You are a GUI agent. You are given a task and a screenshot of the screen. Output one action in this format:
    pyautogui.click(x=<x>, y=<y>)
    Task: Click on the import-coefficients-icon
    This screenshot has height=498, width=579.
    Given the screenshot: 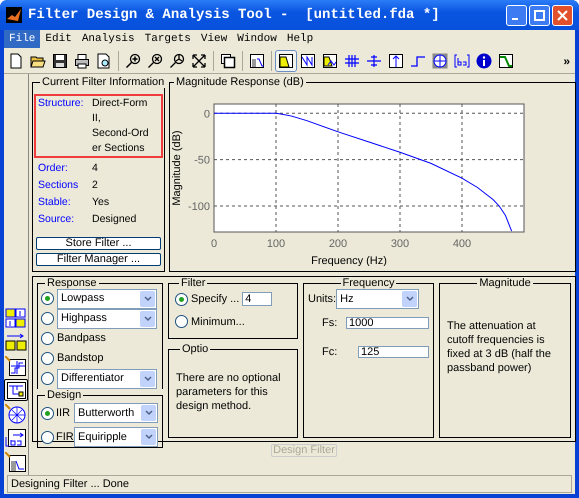 What is the action you would take?
    pyautogui.click(x=16, y=438)
    